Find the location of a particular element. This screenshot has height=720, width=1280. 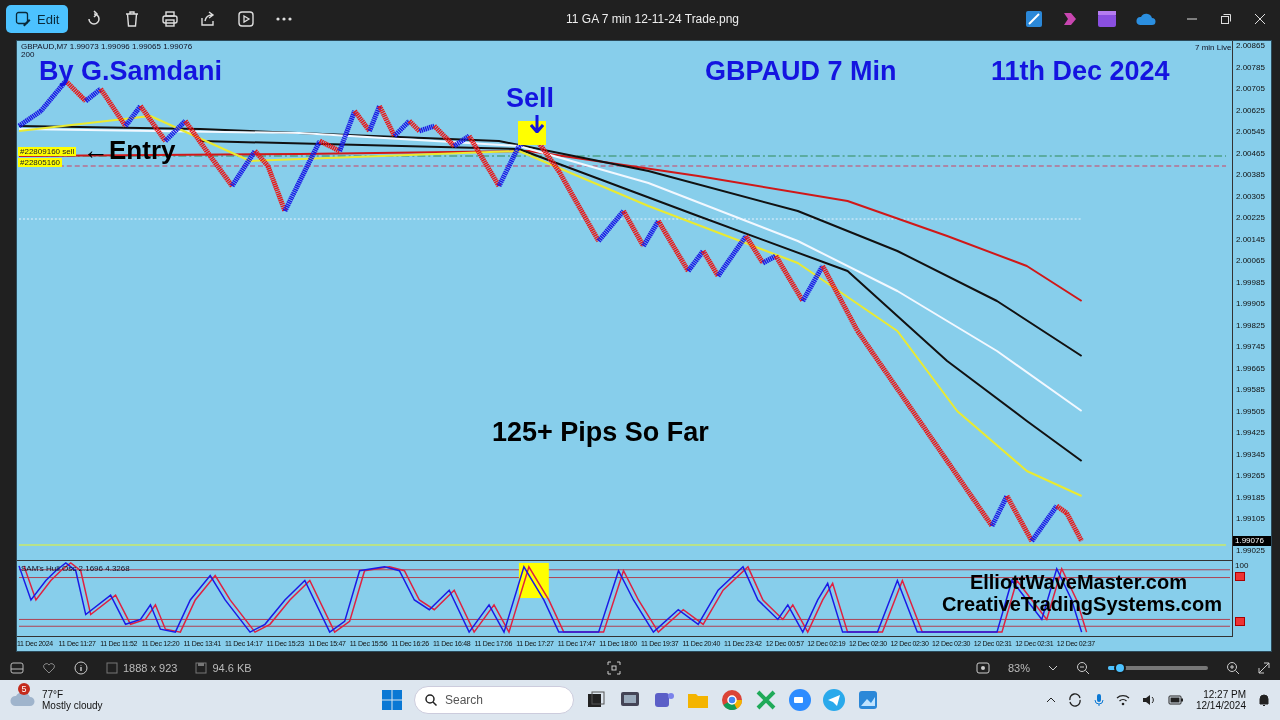

price-axis-label: 1.99425 is located at coordinates (1250, 433).